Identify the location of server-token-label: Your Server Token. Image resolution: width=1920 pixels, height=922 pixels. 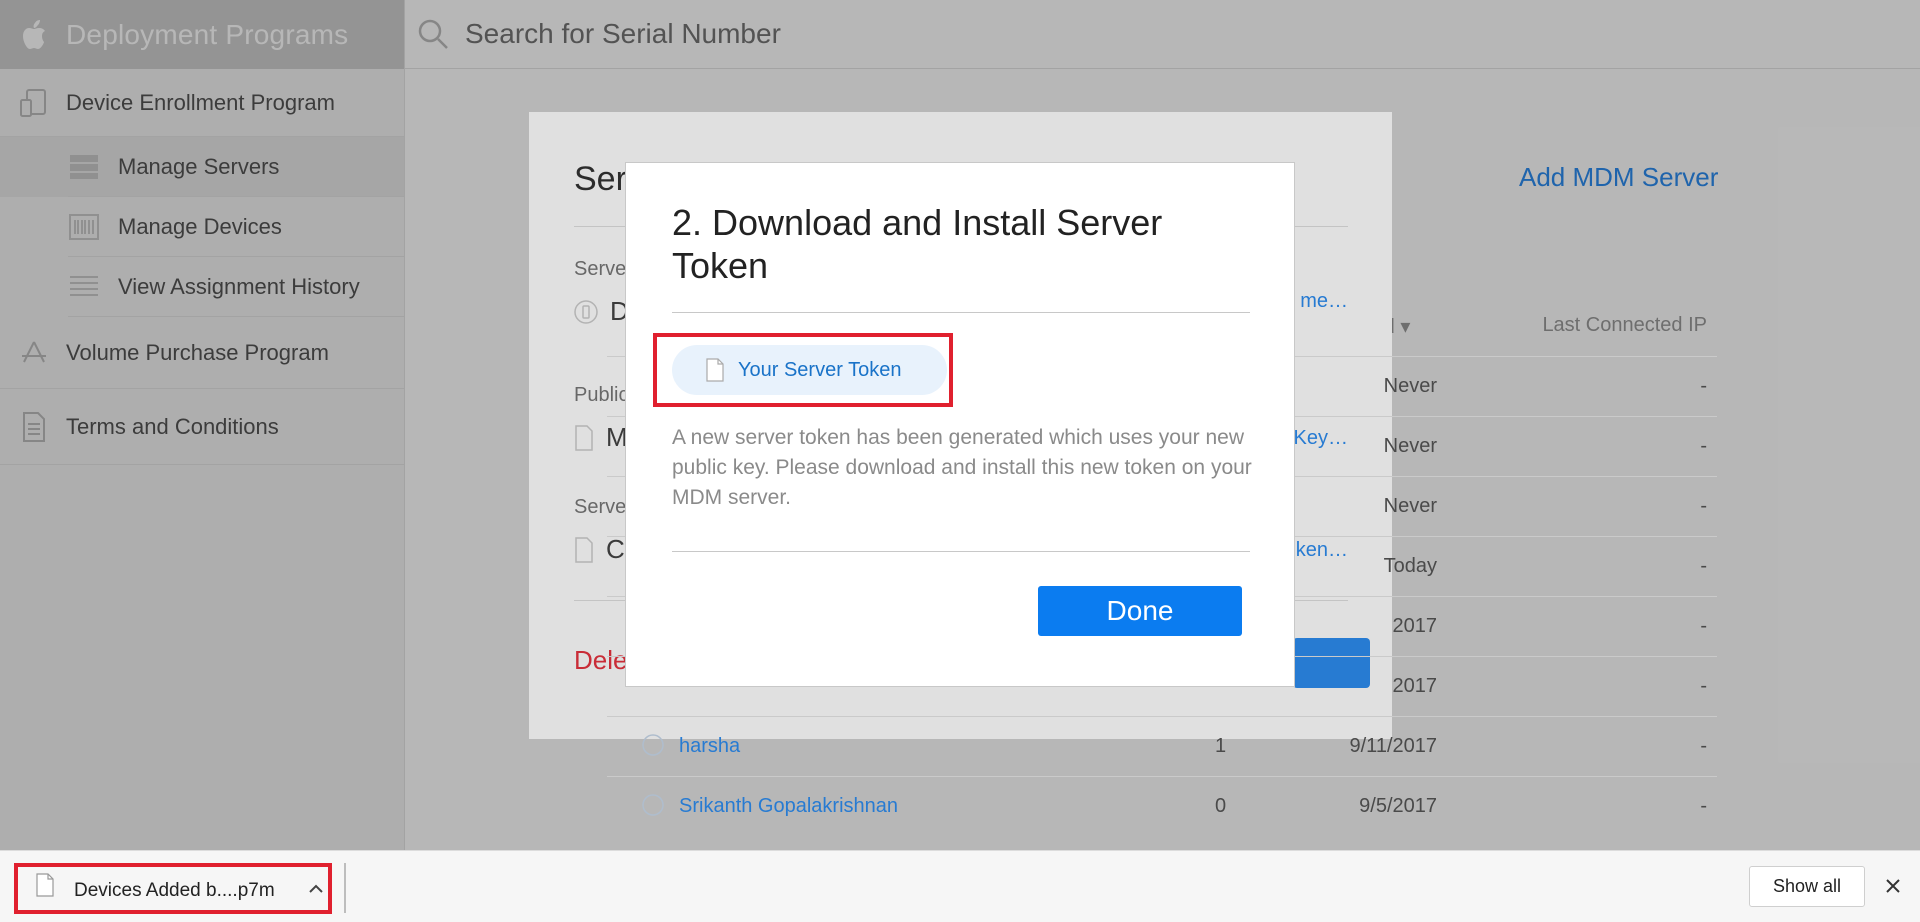
(820, 369).